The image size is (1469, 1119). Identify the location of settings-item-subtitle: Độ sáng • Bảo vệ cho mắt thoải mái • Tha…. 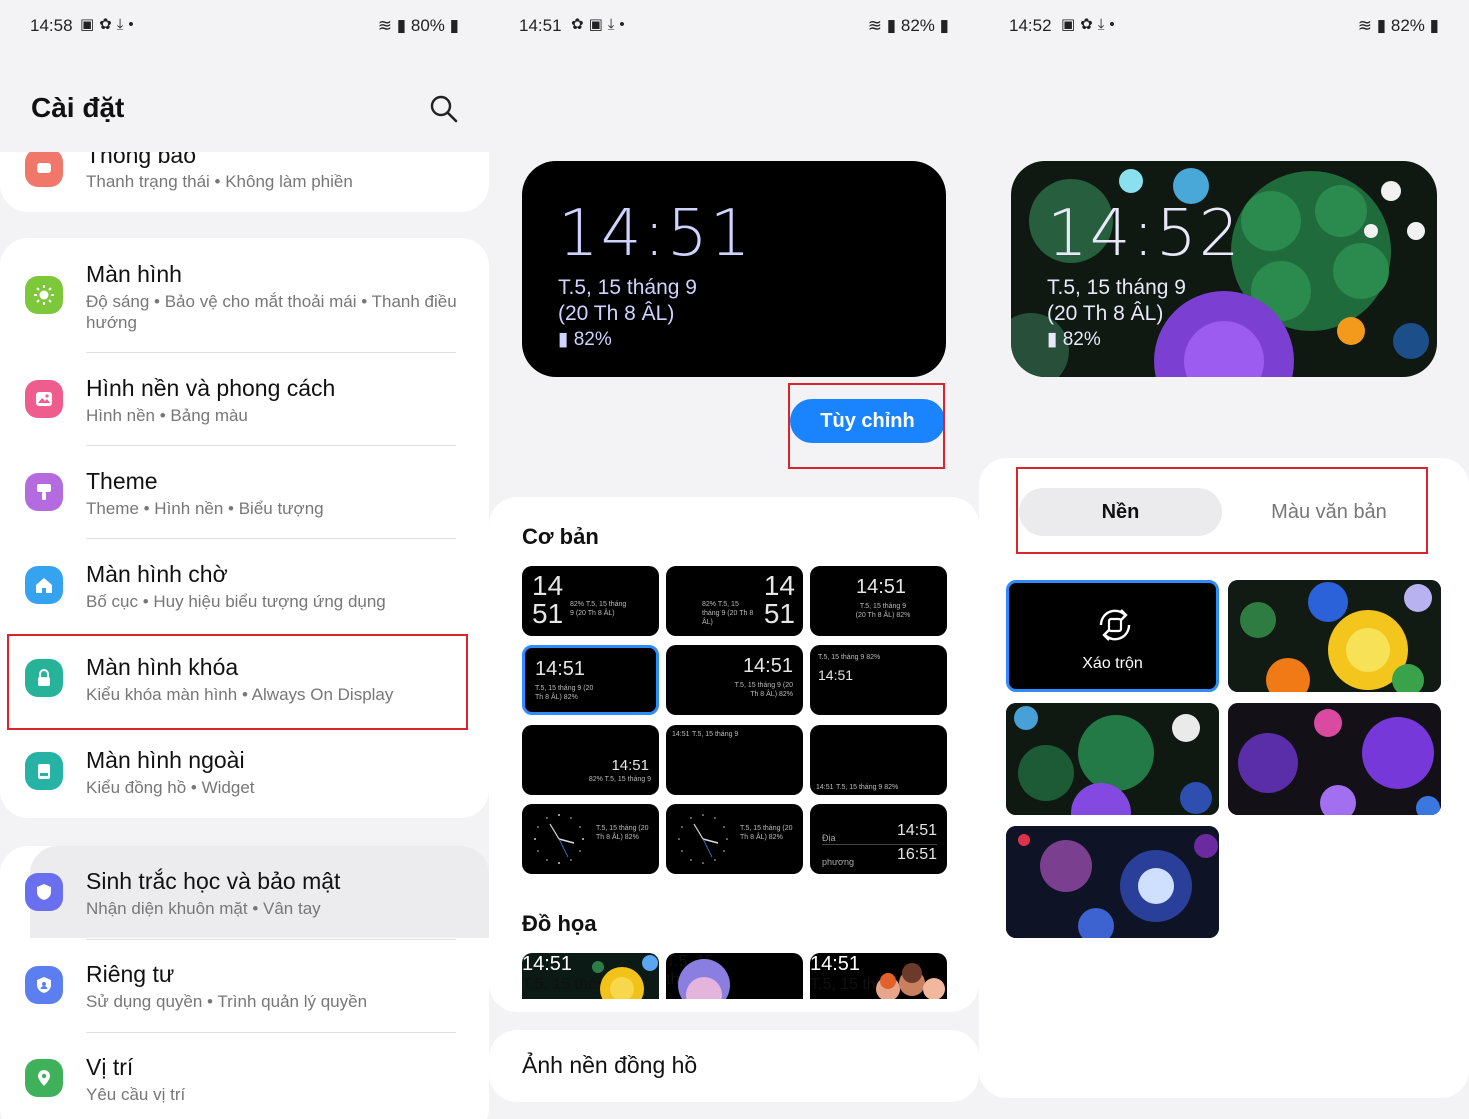
(271, 312).